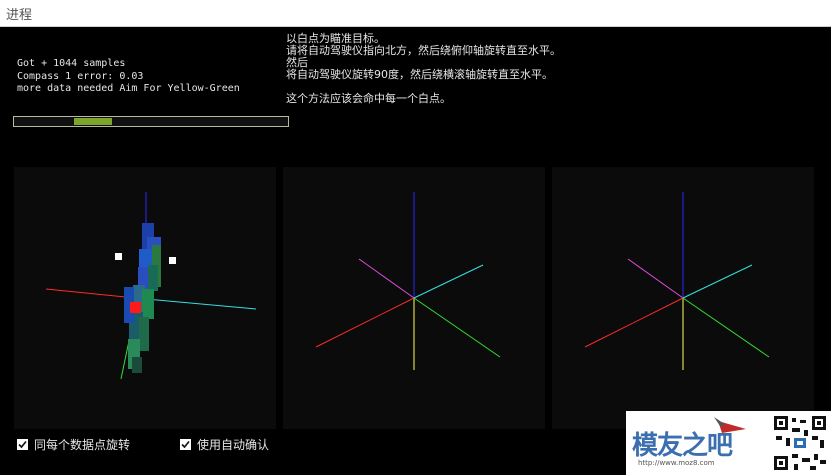 The width and height of the screenshot is (831, 475). Describe the element at coordinates (135, 307) in the screenshot. I see `current-point` at that location.